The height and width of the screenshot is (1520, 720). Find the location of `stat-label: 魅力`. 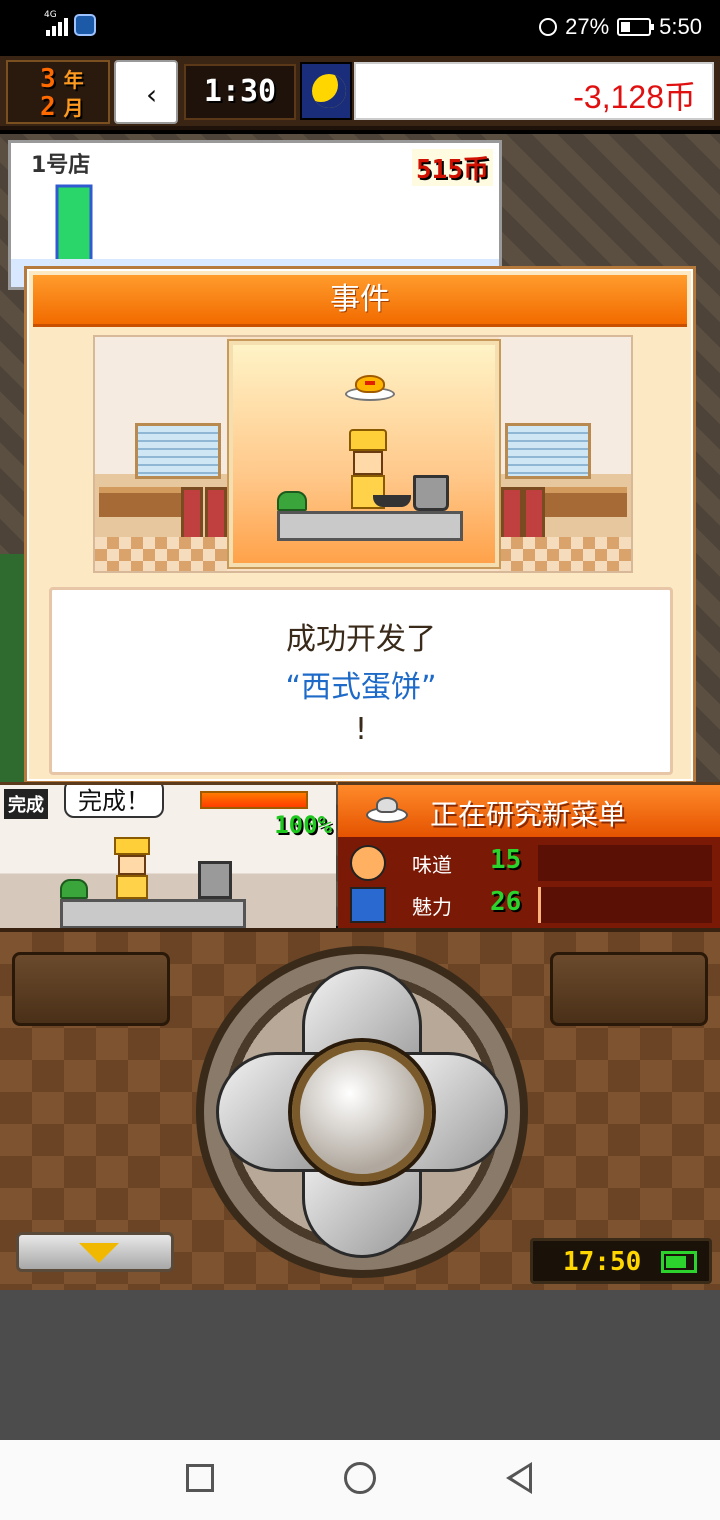

stat-label: 魅力 is located at coordinates (432, 907).